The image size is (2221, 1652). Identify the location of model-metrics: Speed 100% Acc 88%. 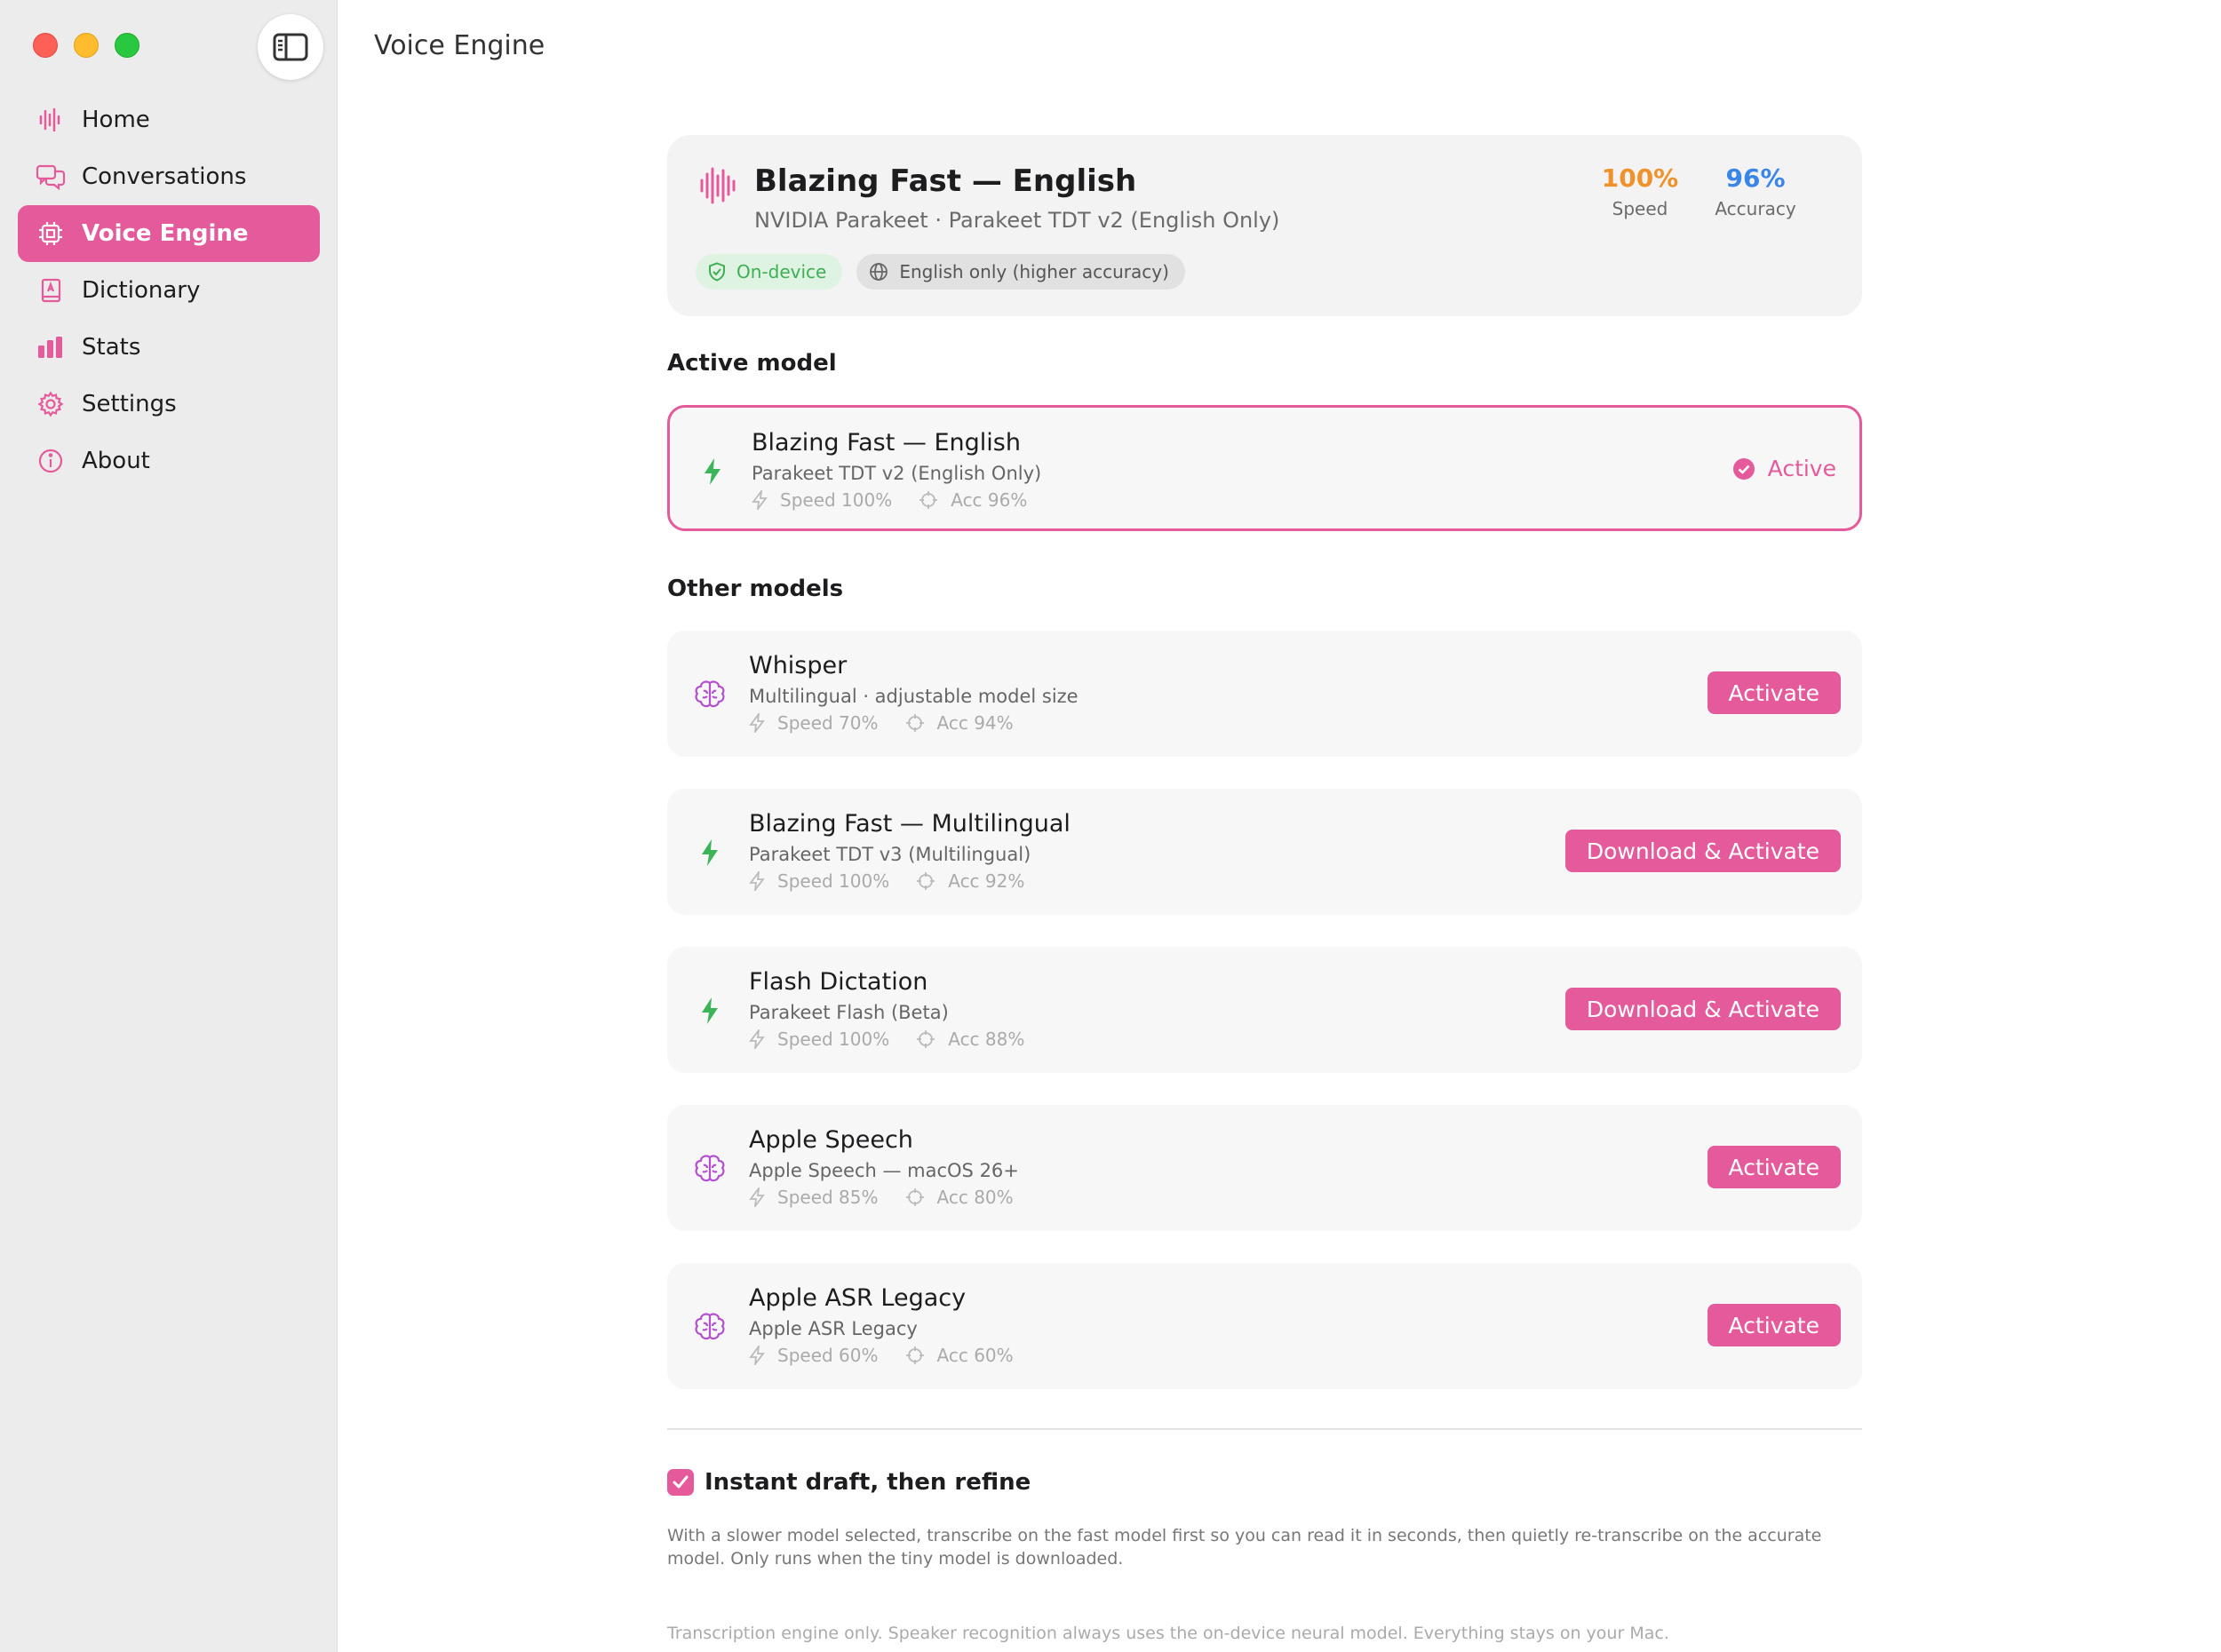
(886, 1039).